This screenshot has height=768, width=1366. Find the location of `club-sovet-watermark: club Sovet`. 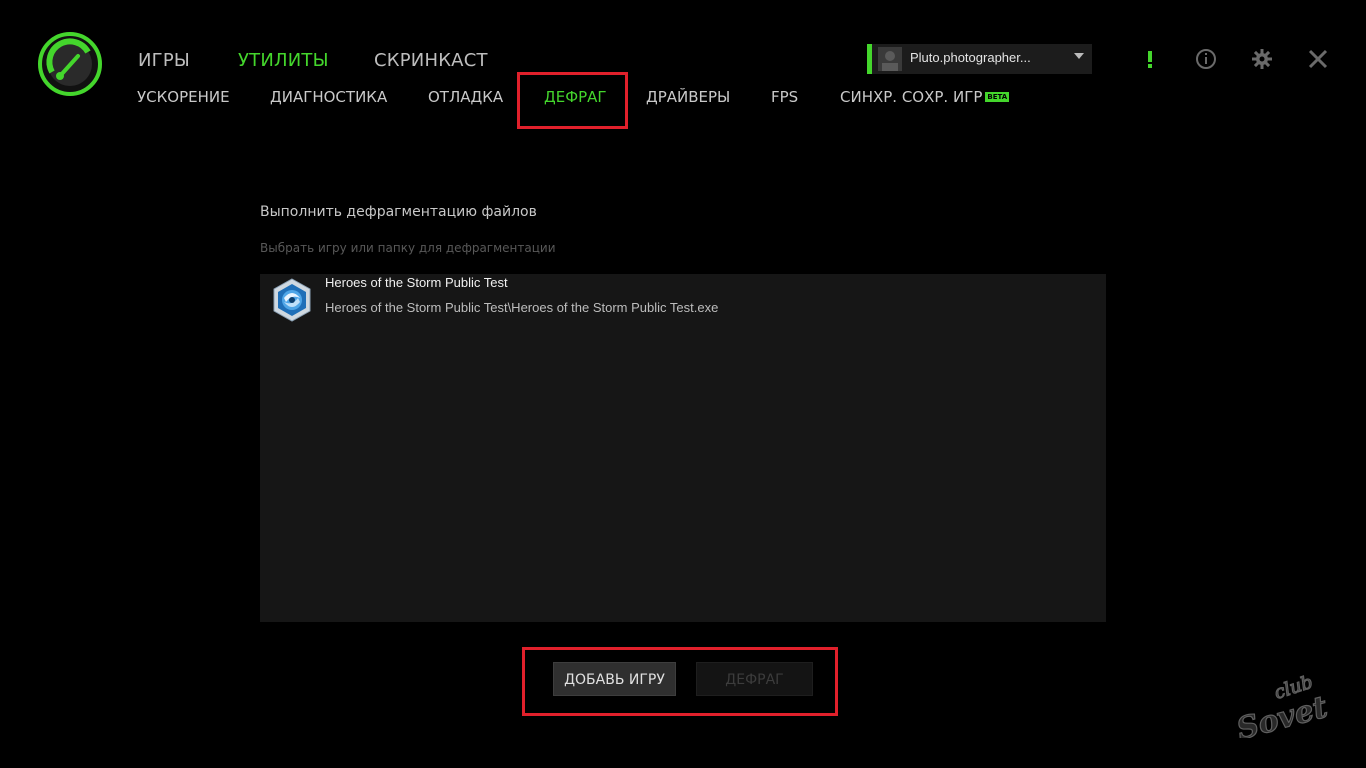

club-sovet-watermark: club Sovet is located at coordinates (1282, 704).